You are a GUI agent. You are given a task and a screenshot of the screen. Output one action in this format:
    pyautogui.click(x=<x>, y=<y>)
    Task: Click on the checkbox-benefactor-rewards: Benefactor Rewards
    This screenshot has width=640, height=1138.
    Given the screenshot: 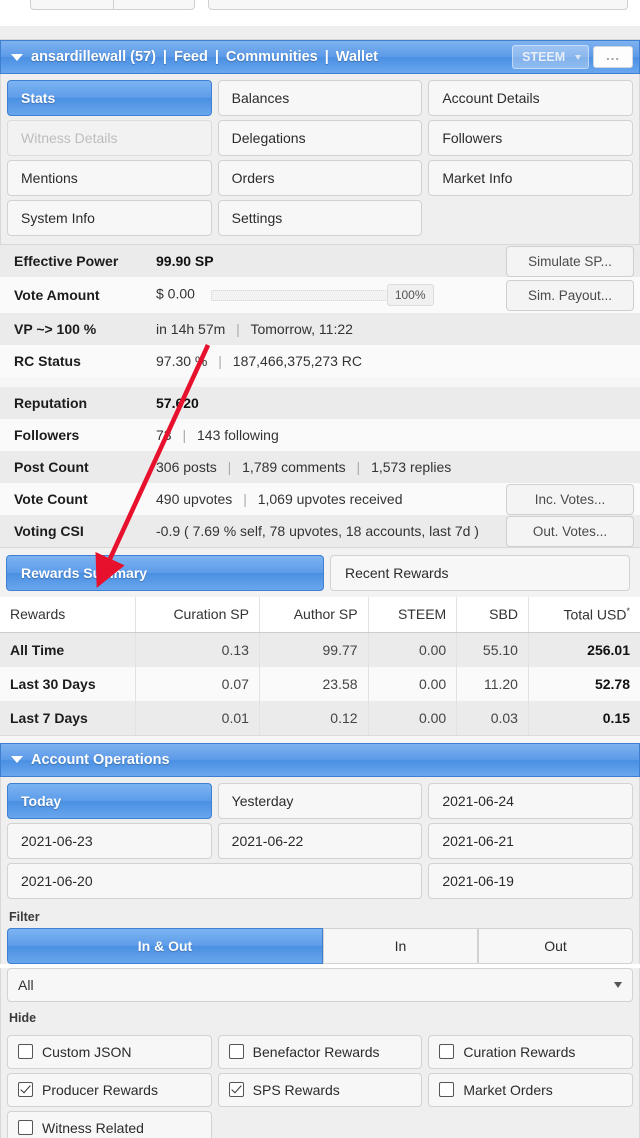 What is the action you would take?
    pyautogui.click(x=320, y=1051)
    